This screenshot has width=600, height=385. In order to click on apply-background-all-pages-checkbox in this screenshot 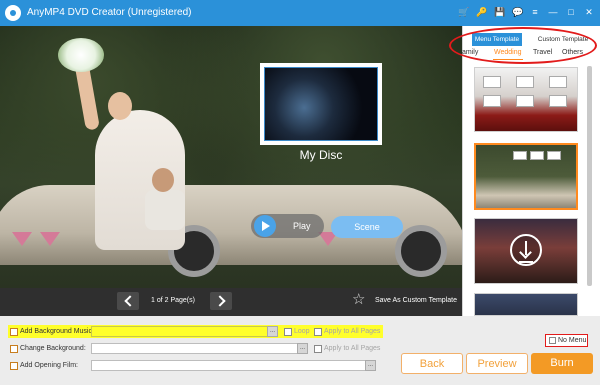, I will do `click(318, 349)`.